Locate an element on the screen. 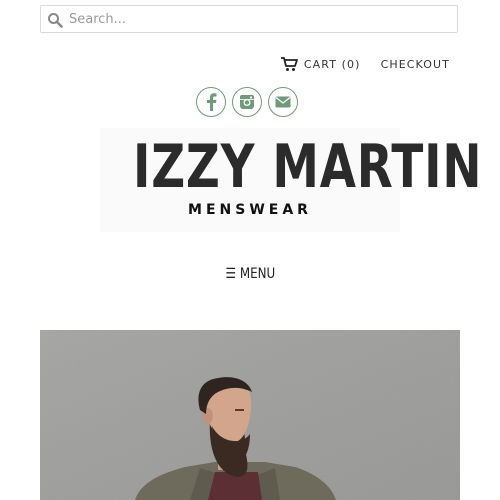 The height and width of the screenshot is (500, 500). search-icon is located at coordinates (55, 20).